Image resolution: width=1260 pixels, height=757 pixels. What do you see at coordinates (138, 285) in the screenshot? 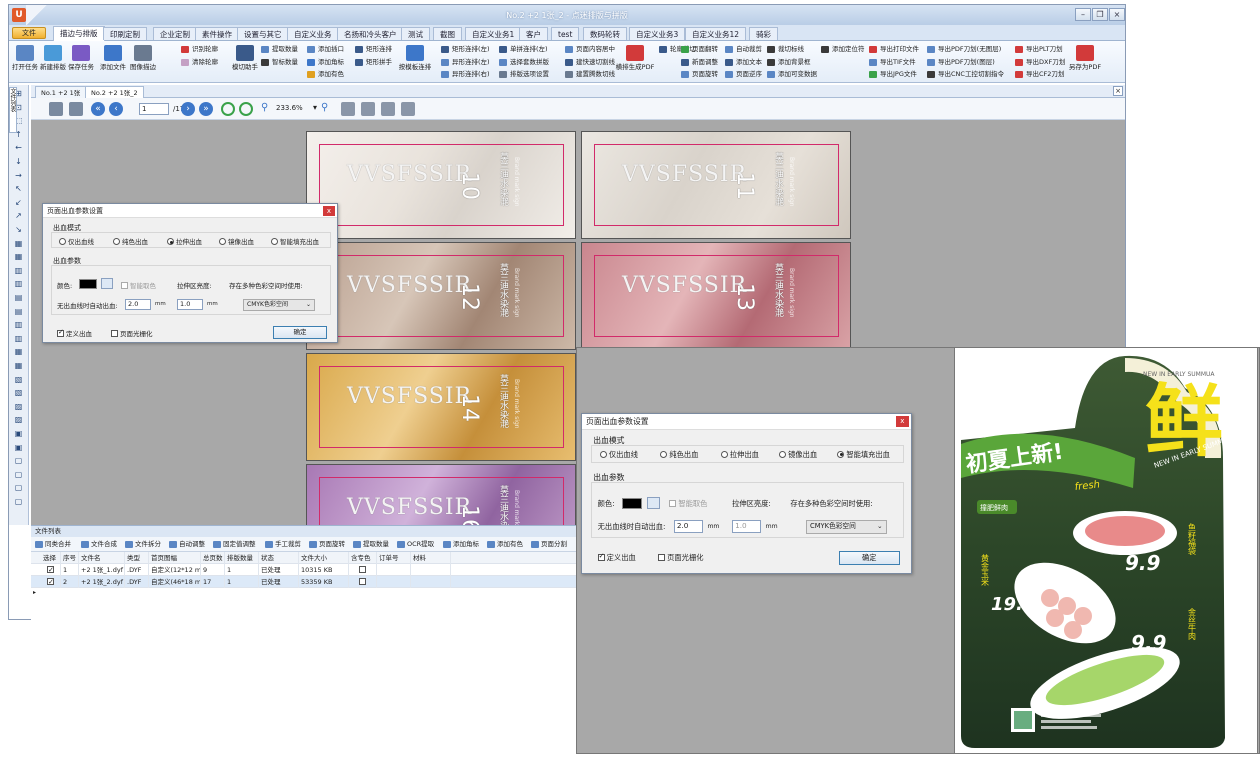
I see `smart-pick-checkbox: 智能取色` at bounding box center [138, 285].